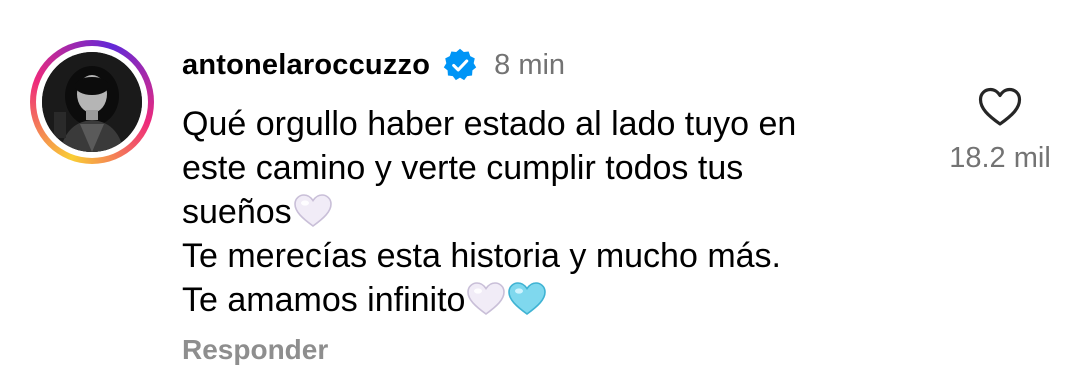 The width and height of the screenshot is (1078, 372). I want to click on comment-line-3-wrap: sueños, so click(552, 212).